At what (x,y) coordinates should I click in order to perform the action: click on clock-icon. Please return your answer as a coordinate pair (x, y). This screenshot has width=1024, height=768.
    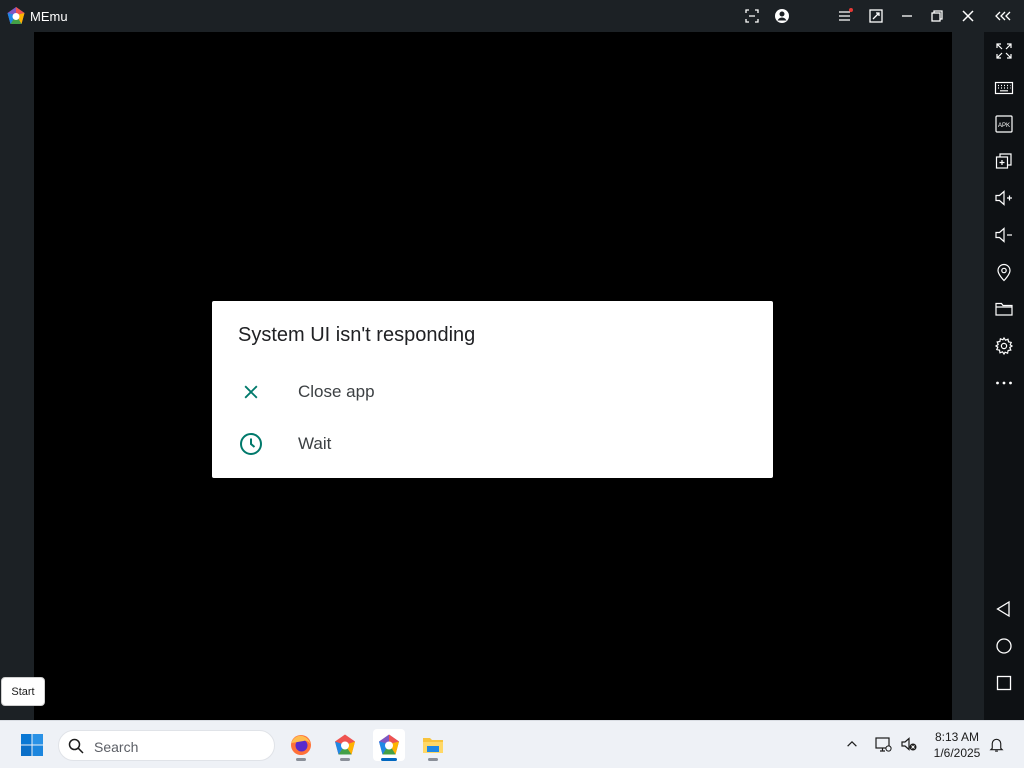
    Looking at the image, I should click on (251, 444).